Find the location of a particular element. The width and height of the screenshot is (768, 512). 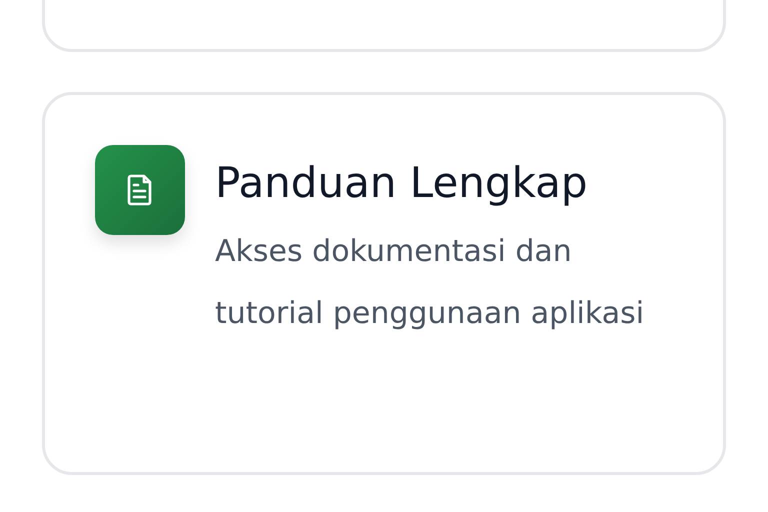

document-icon is located at coordinates (140, 190).